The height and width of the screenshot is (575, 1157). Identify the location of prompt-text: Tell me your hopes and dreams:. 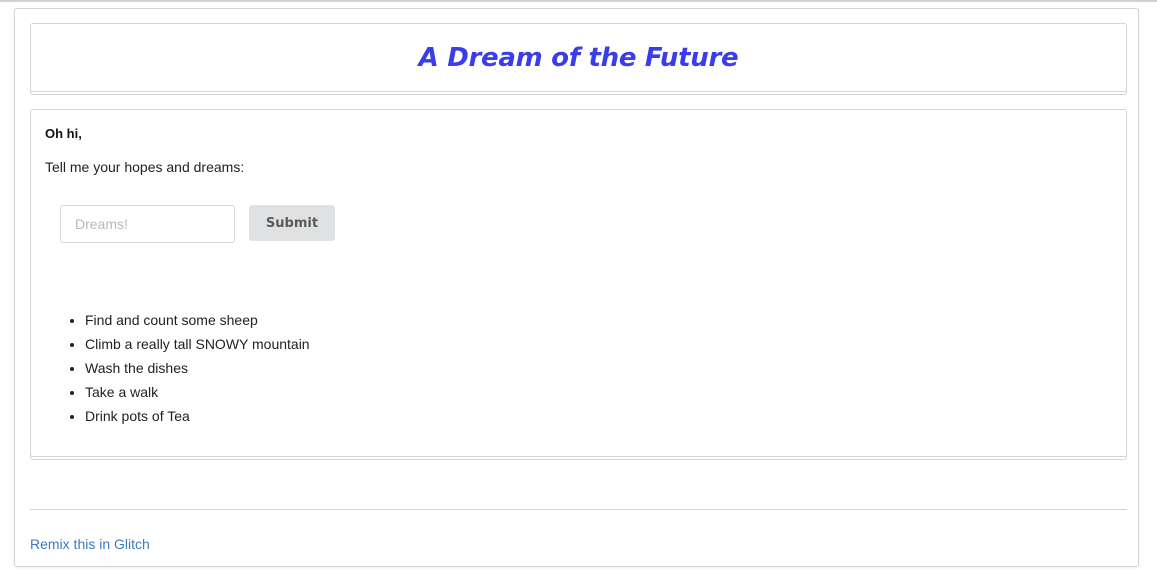
(145, 167).